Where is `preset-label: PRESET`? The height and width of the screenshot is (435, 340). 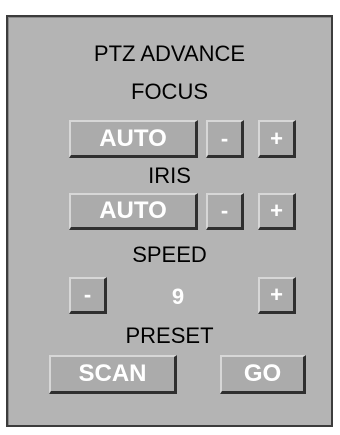
preset-label: PRESET is located at coordinates (169, 335).